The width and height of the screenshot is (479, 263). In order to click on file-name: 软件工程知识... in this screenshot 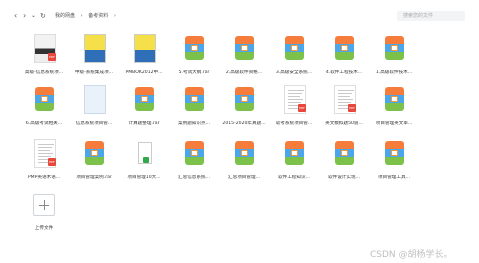, I will do `click(294, 177)`.